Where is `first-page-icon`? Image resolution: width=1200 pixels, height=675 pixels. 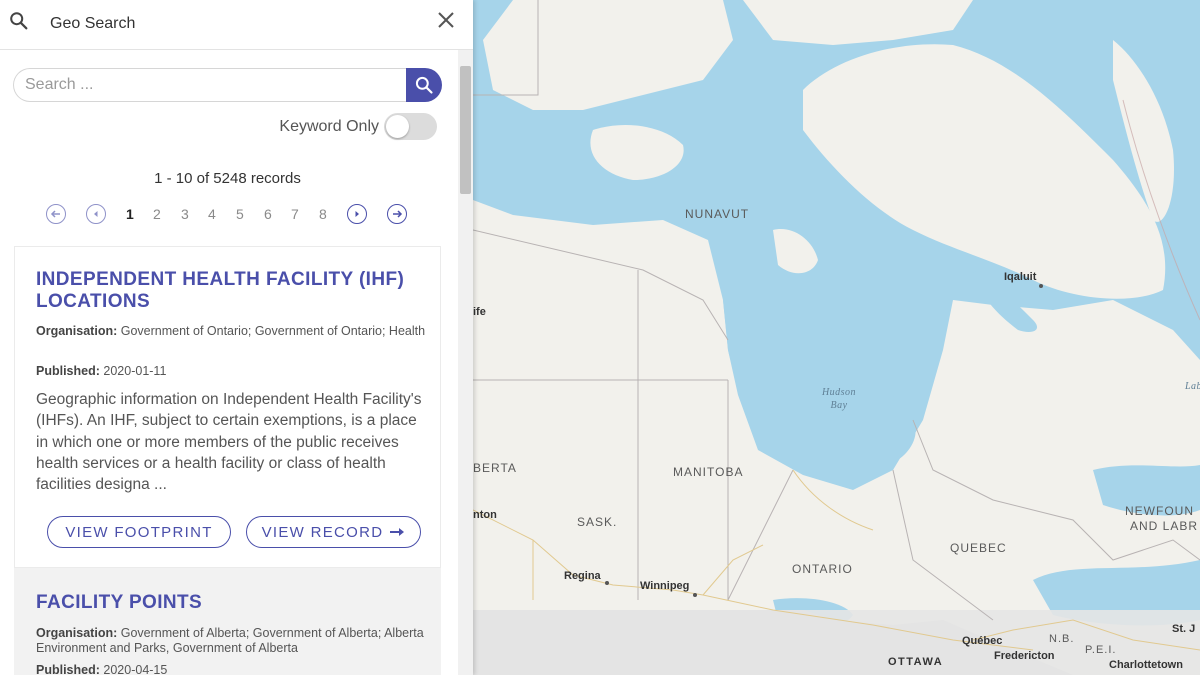
first-page-icon is located at coordinates (55, 214).